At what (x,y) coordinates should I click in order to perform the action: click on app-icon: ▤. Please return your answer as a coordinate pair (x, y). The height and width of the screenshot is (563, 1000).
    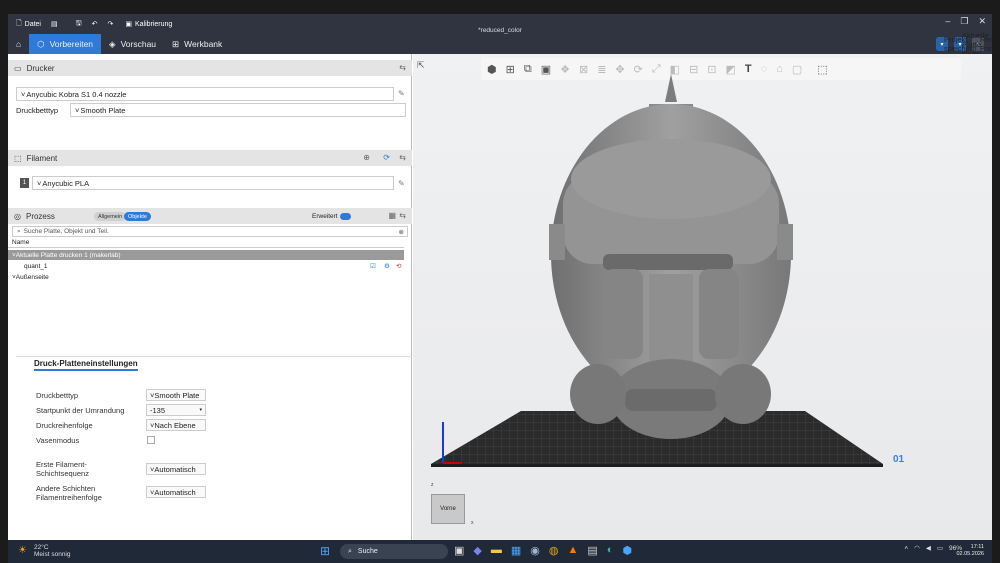
    Looking at the image, I should click on (592, 550).